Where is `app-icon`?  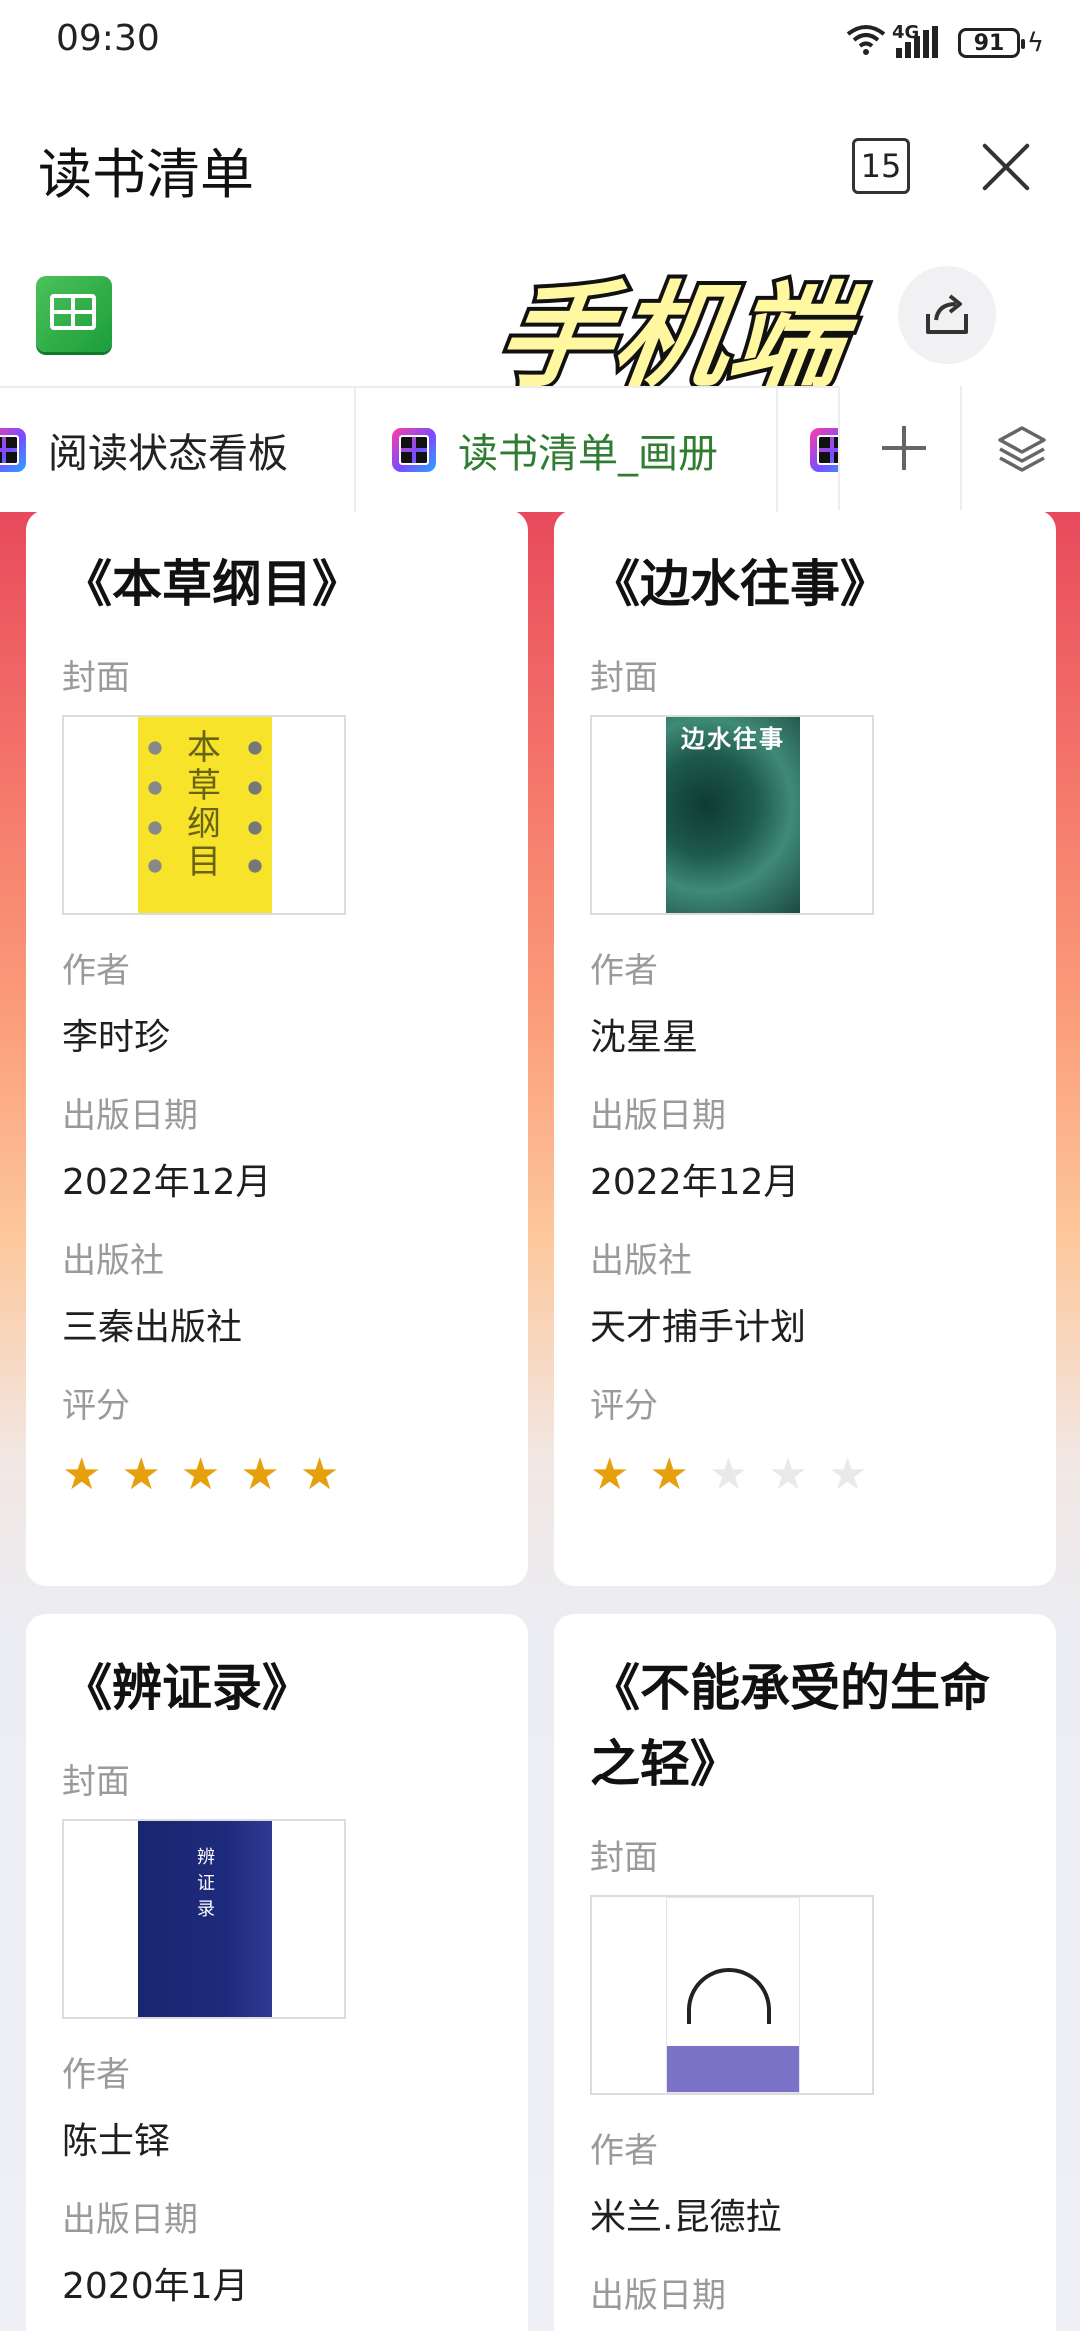 app-icon is located at coordinates (74, 314).